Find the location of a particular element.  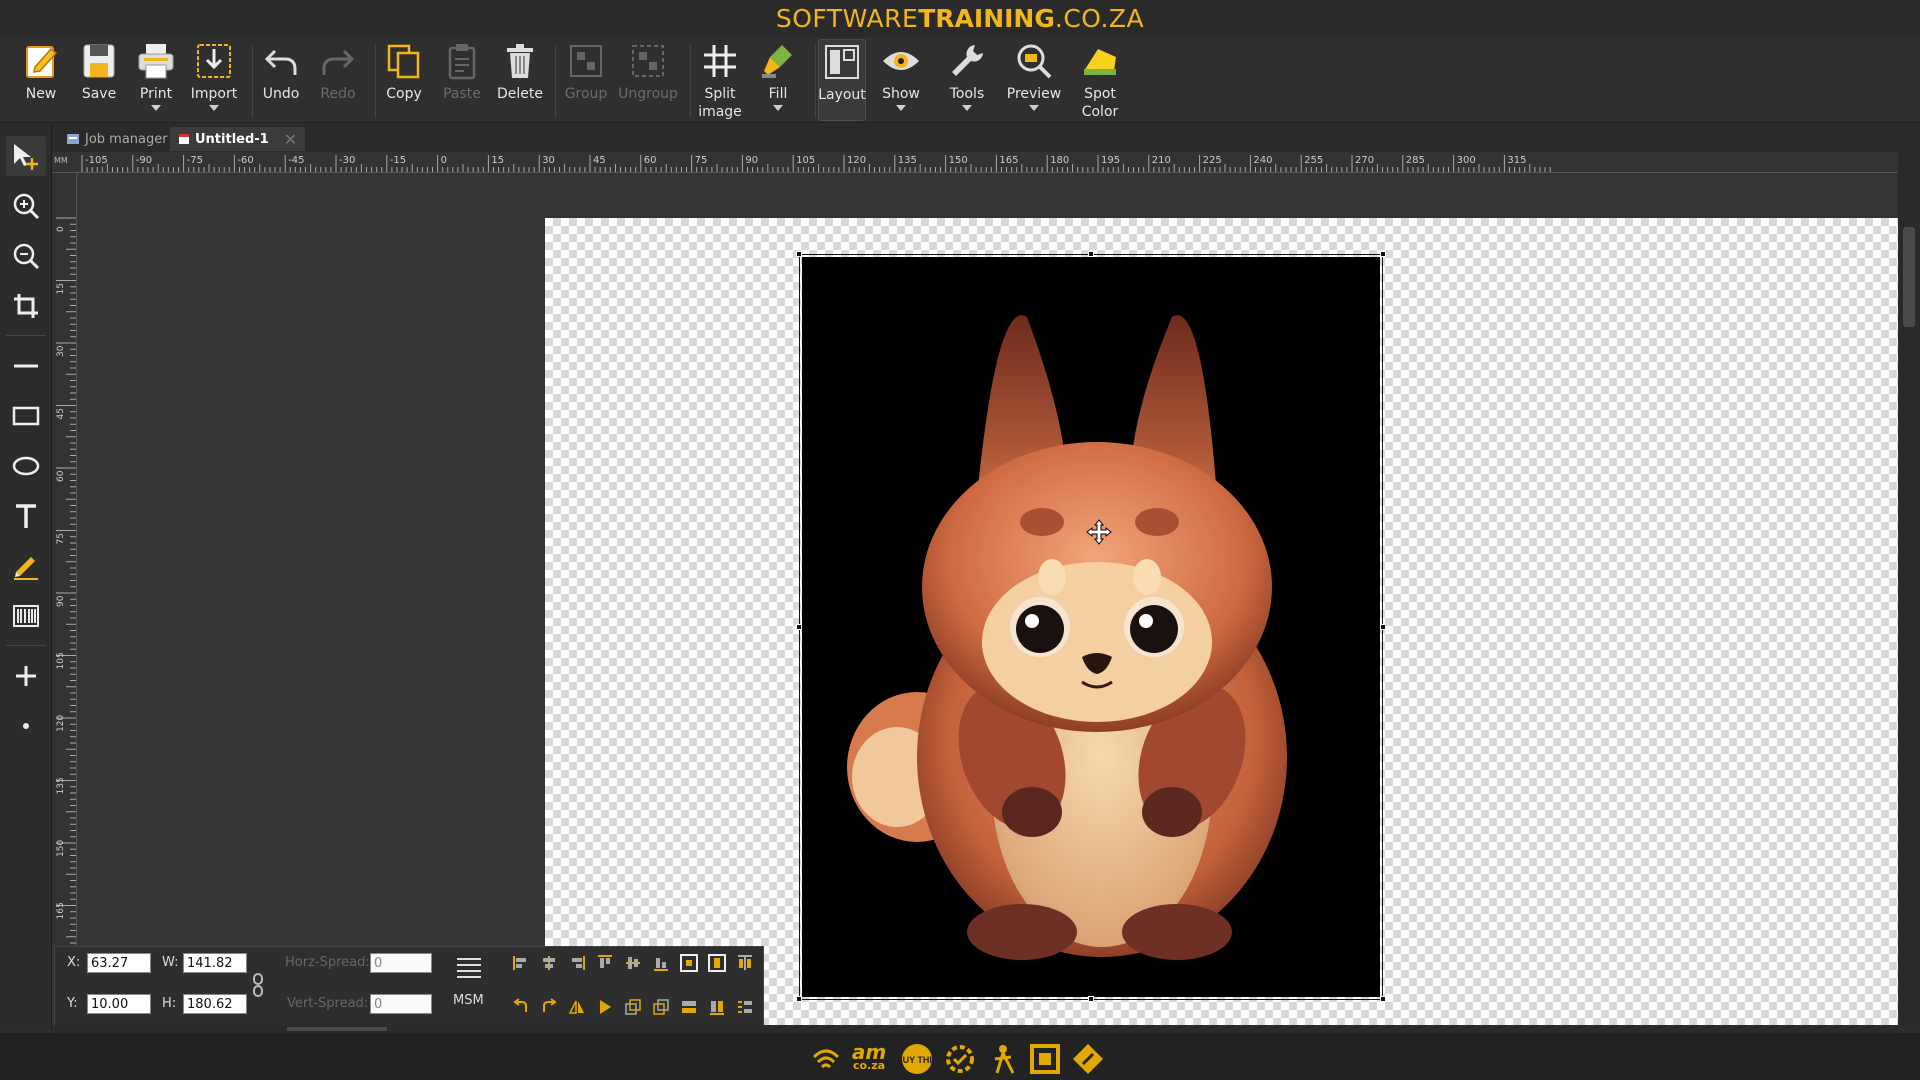

pencil-tool is located at coordinates (26, 566).